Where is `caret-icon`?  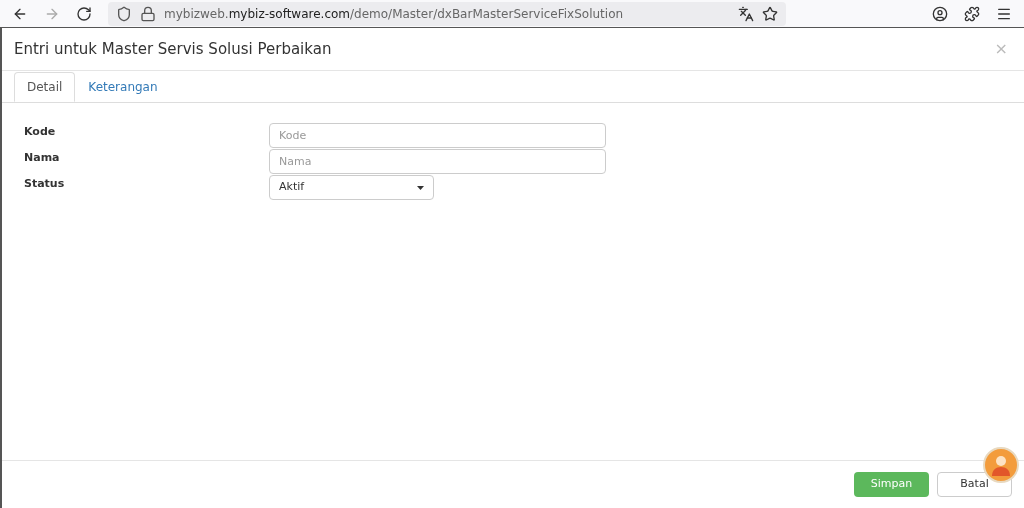 caret-icon is located at coordinates (420, 187).